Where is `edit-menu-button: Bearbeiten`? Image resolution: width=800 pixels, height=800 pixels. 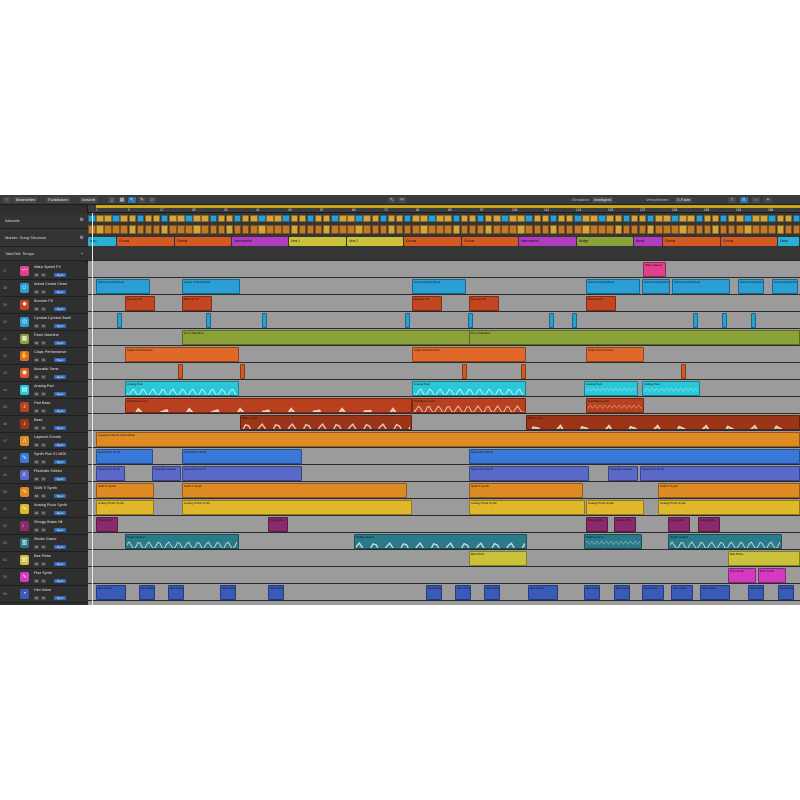 edit-menu-button: Bearbeiten is located at coordinates (26, 200).